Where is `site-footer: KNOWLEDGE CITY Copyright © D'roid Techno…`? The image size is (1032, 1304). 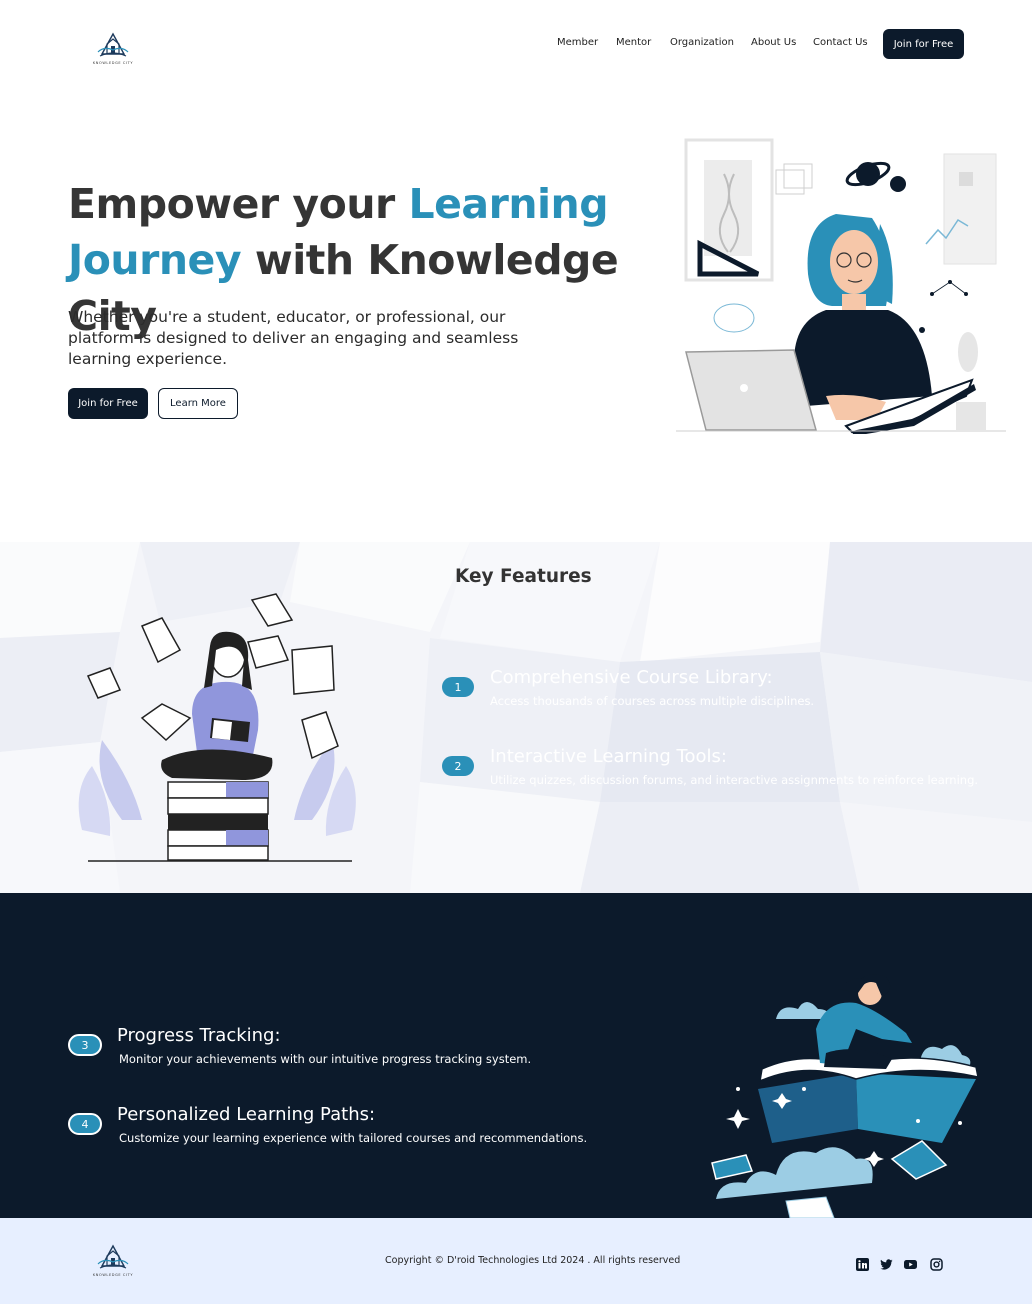 site-footer: KNOWLEDGE CITY Copyright © D'roid Techno… is located at coordinates (516, 1261).